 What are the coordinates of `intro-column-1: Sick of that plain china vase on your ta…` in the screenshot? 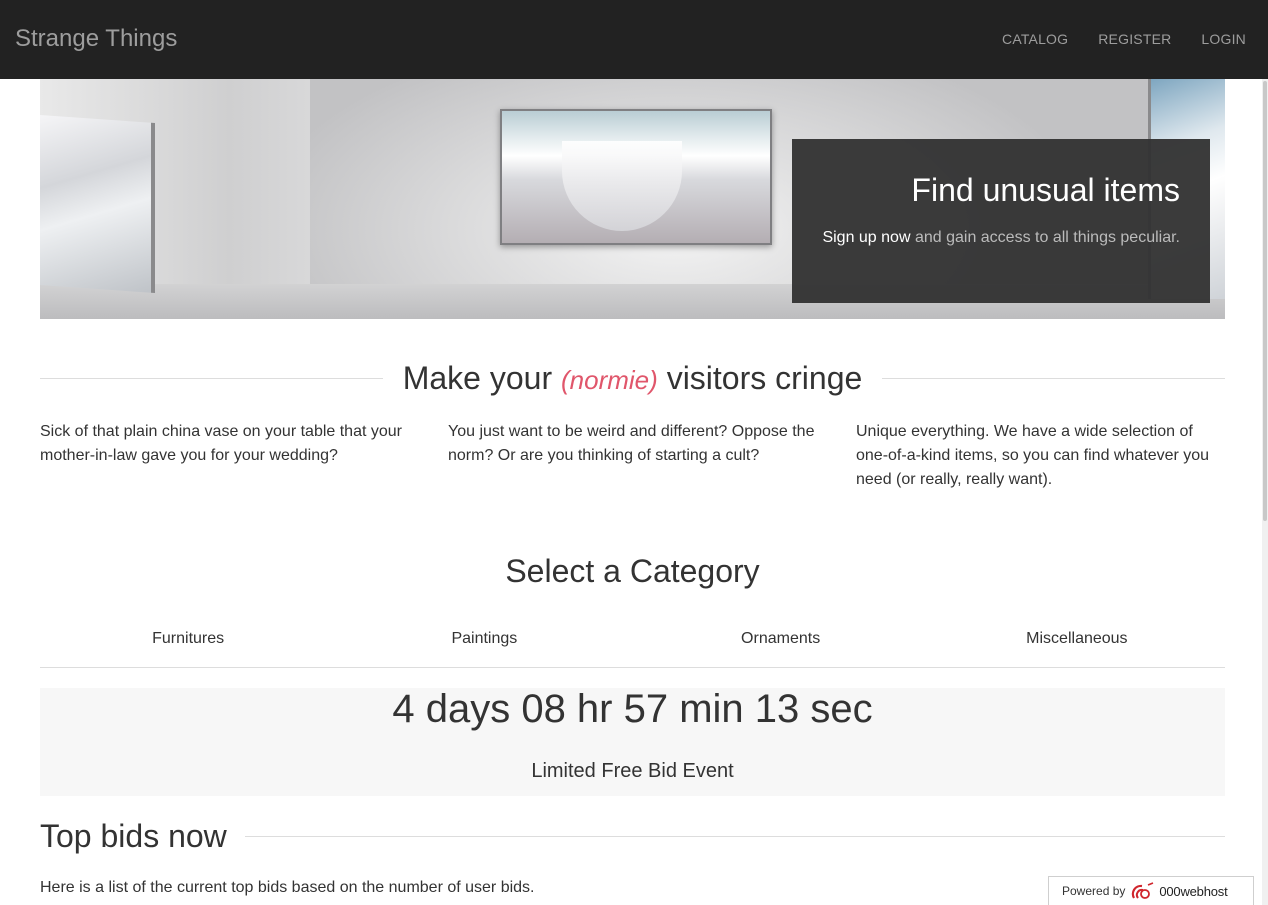 It's located at (221, 443).